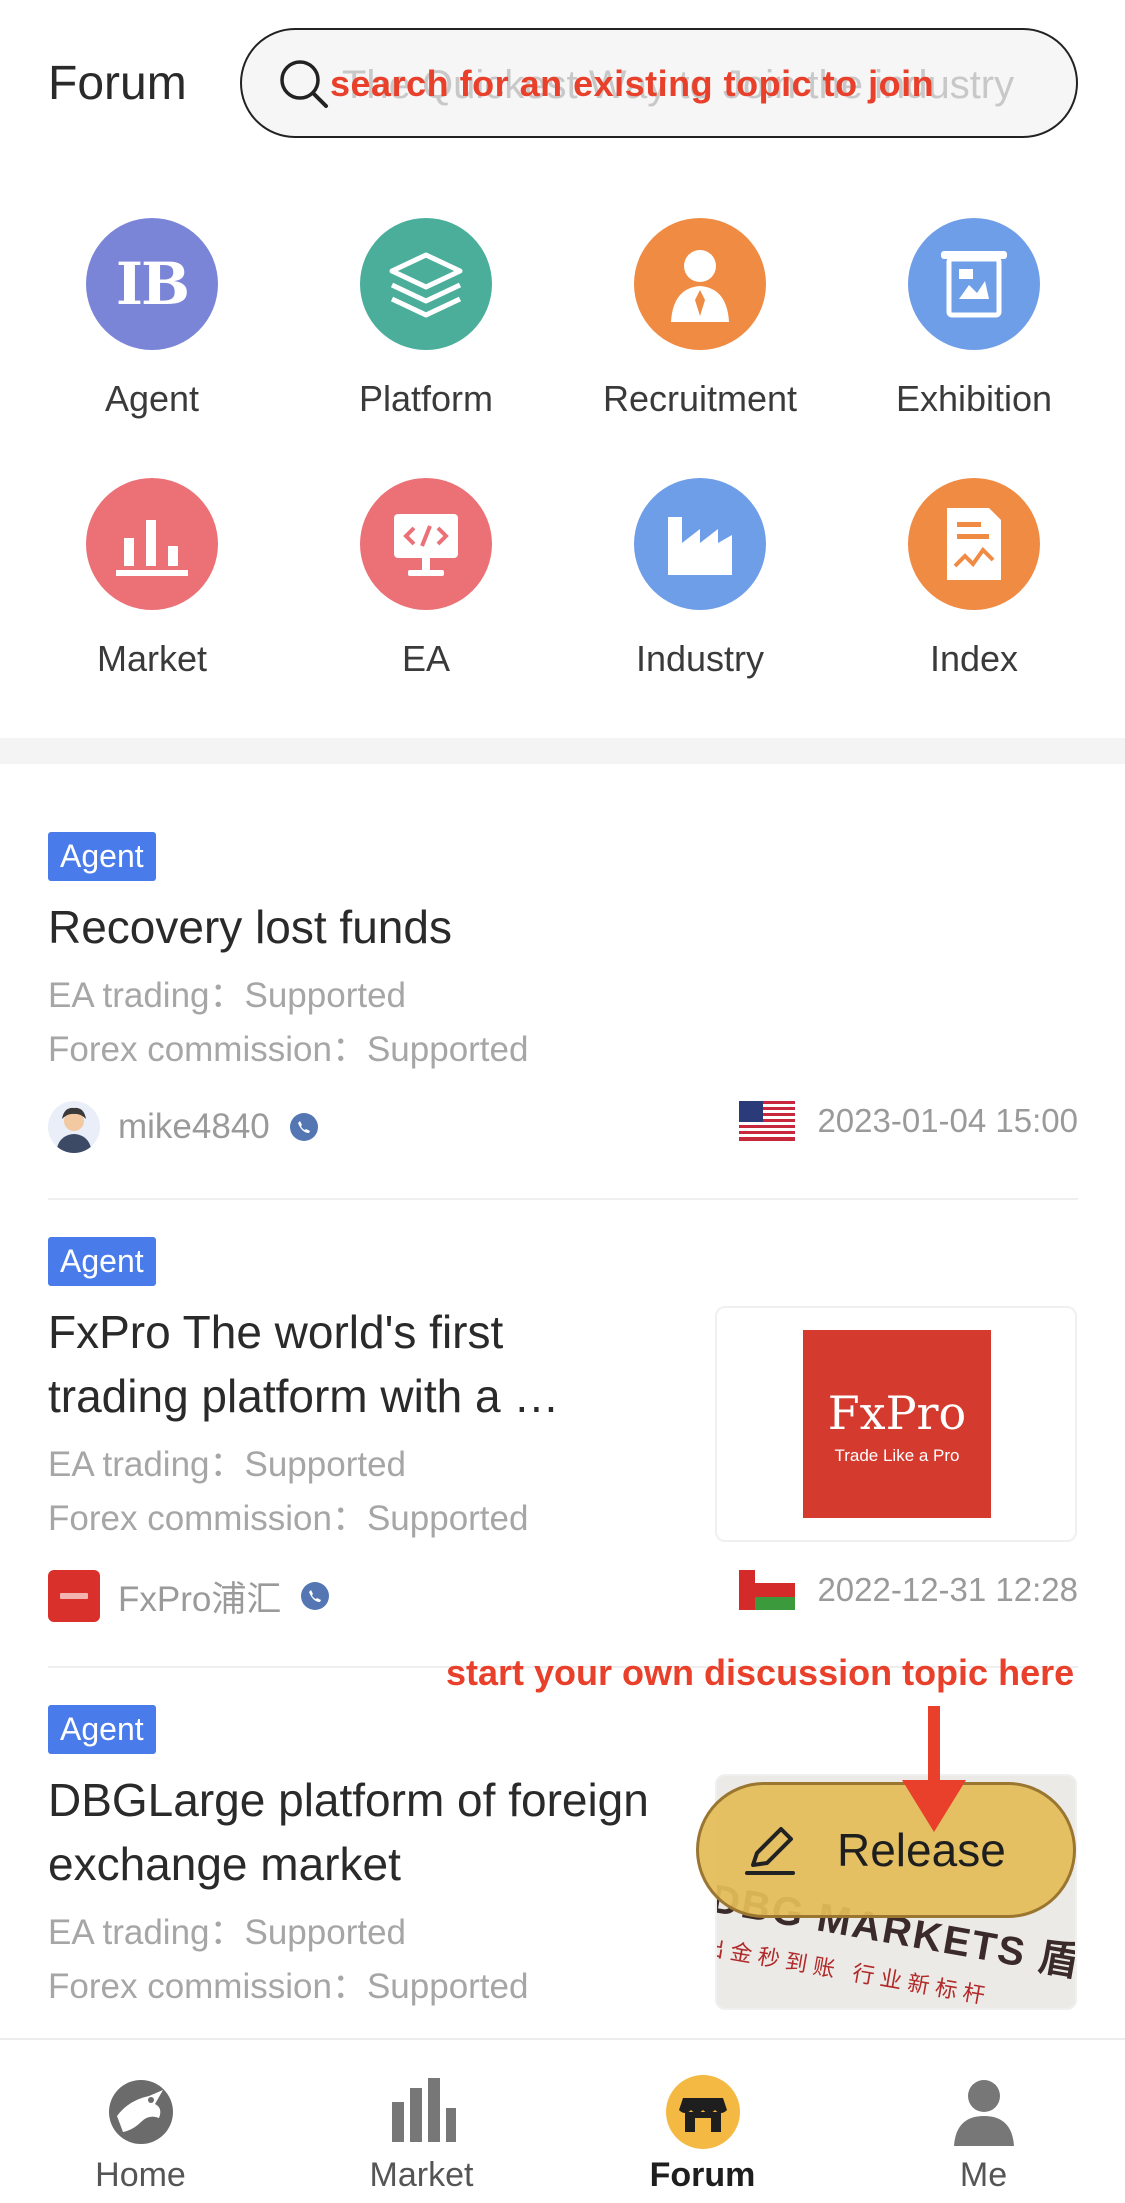  I want to click on post-meta-commission: Forex commission：Supported, so click(288, 1049).